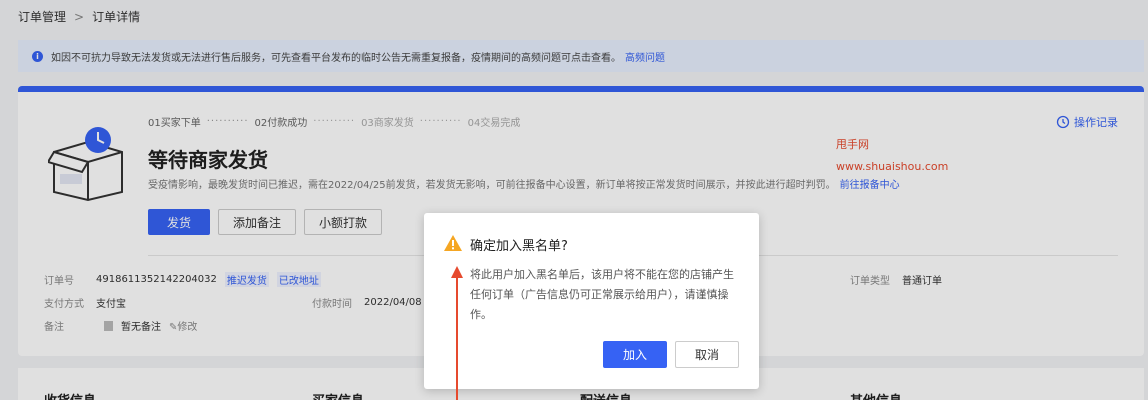 This screenshot has height=400, width=1148. Describe the element at coordinates (634, 354) in the screenshot. I see `confirm-add-button: 加入` at that location.